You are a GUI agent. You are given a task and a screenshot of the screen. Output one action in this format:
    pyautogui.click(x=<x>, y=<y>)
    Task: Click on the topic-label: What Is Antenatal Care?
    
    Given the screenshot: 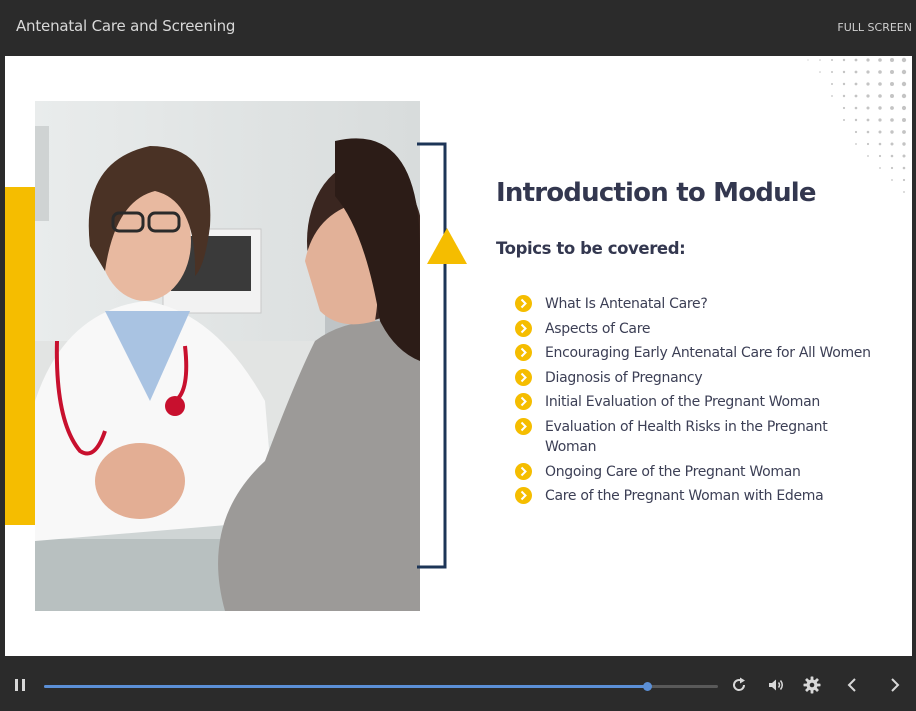 What is the action you would take?
    pyautogui.click(x=626, y=304)
    